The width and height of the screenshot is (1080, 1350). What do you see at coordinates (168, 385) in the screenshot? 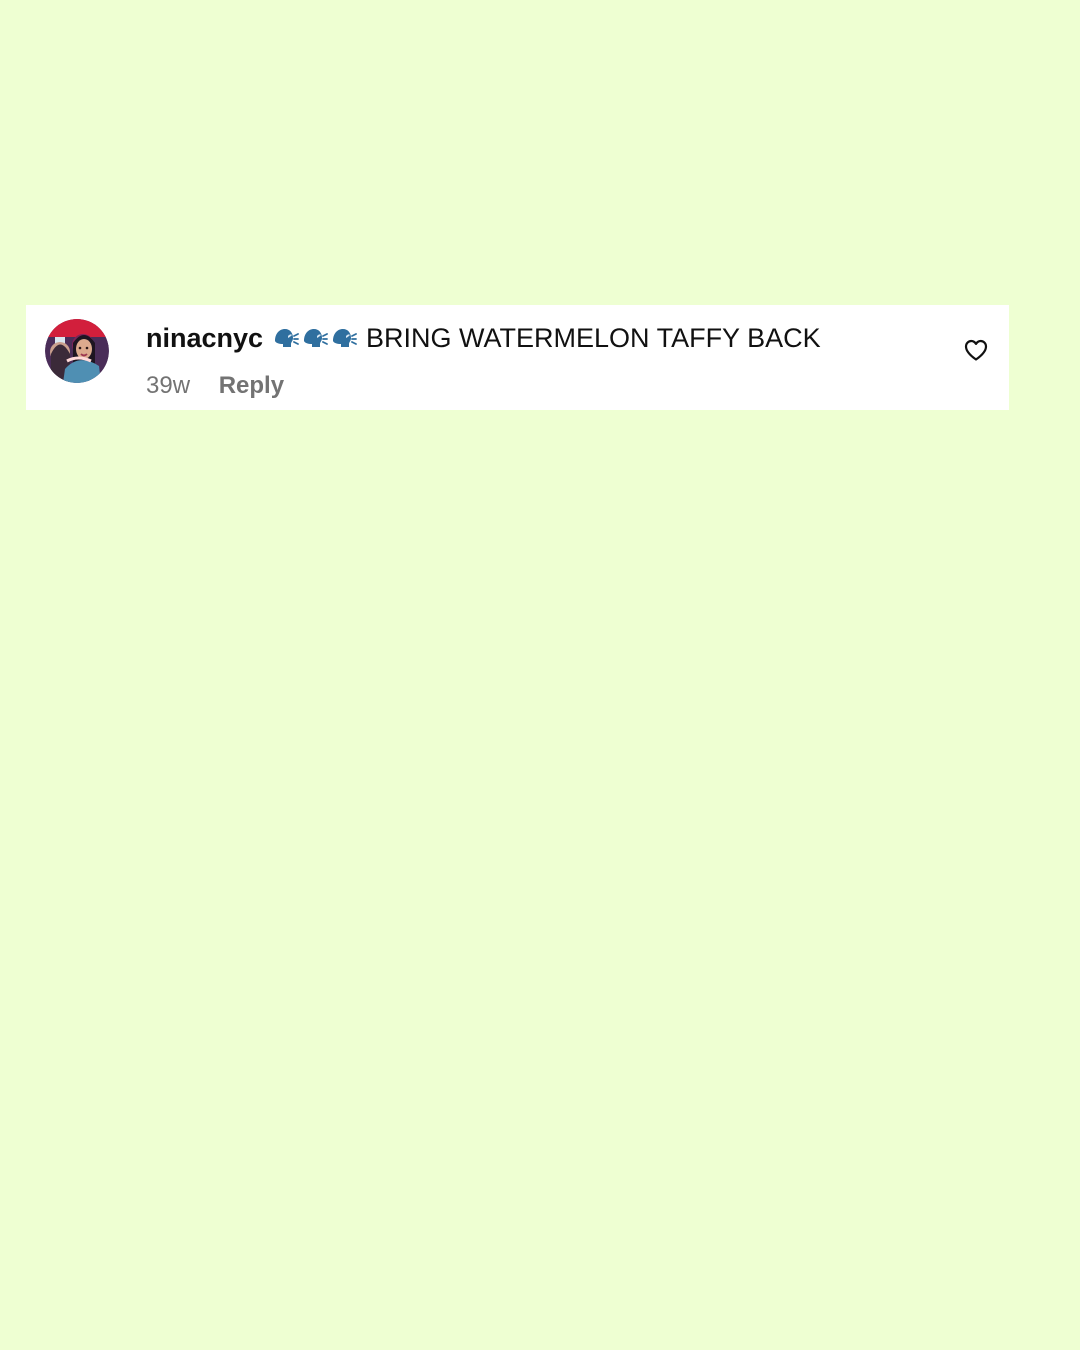
I see `timestamp: 39w` at bounding box center [168, 385].